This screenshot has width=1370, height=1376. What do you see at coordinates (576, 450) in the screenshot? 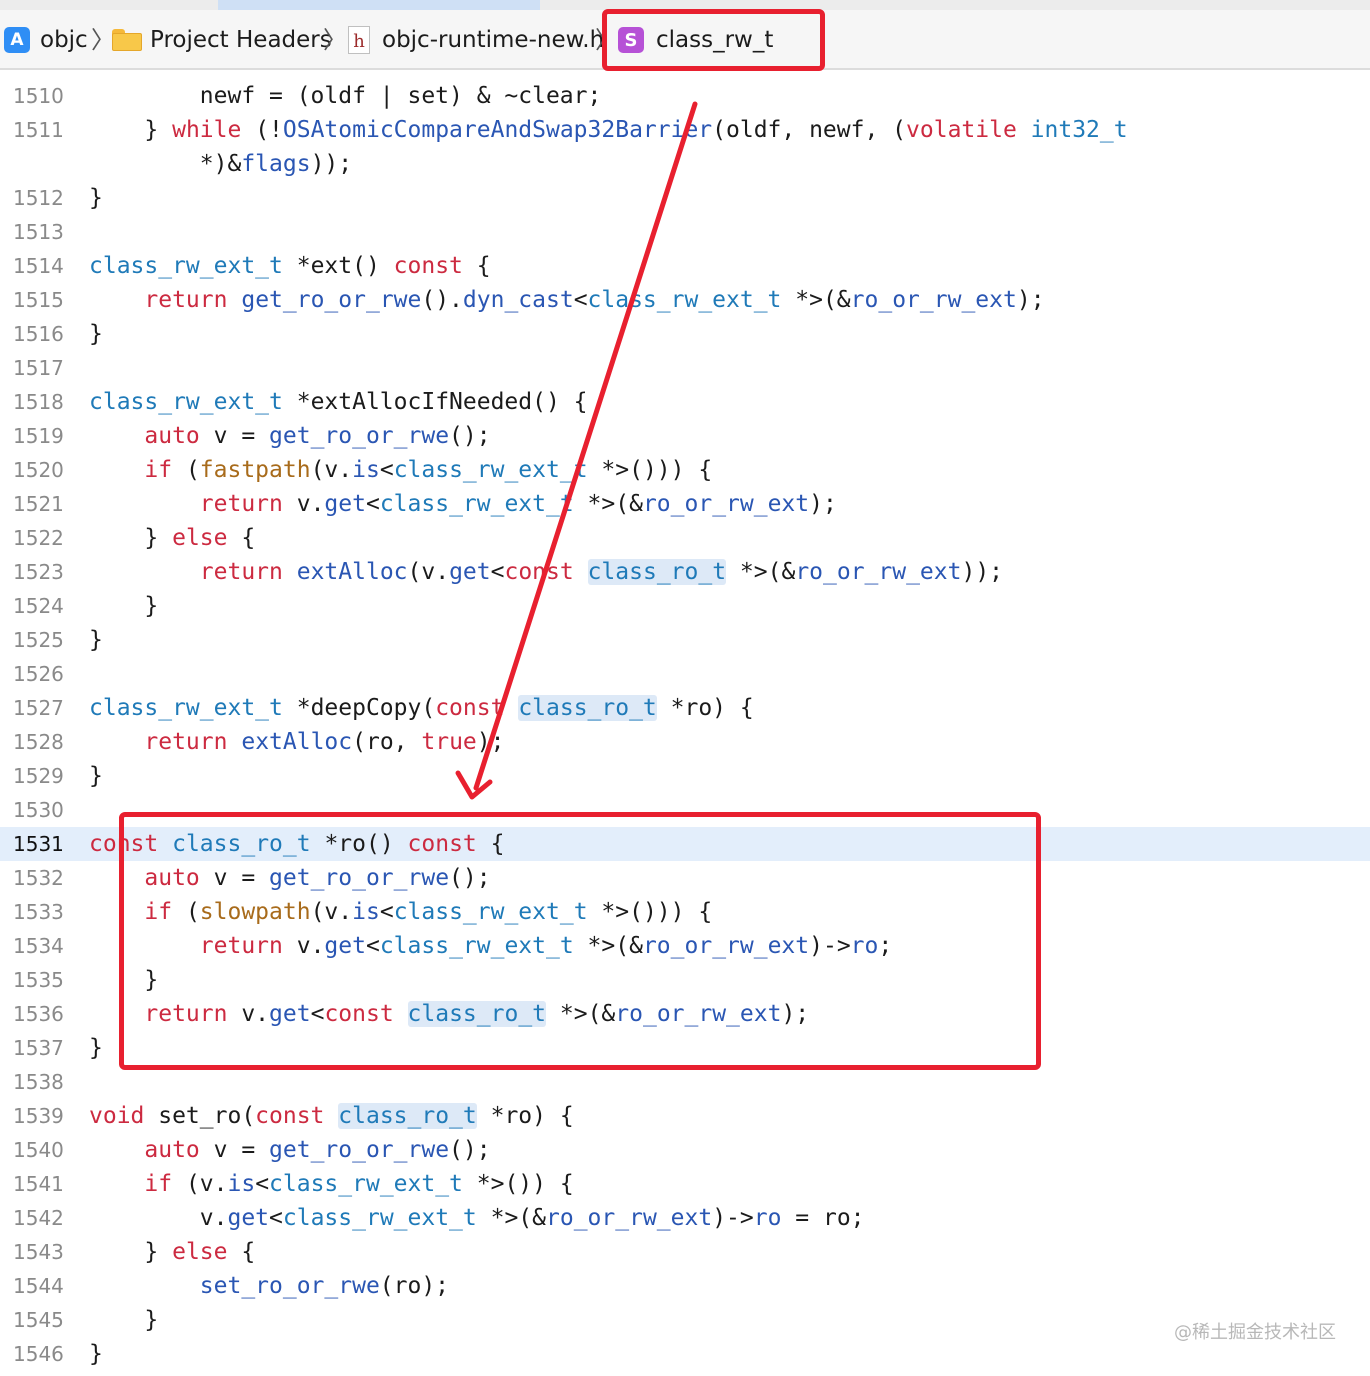
I see `annotation-arrow` at bounding box center [576, 450].